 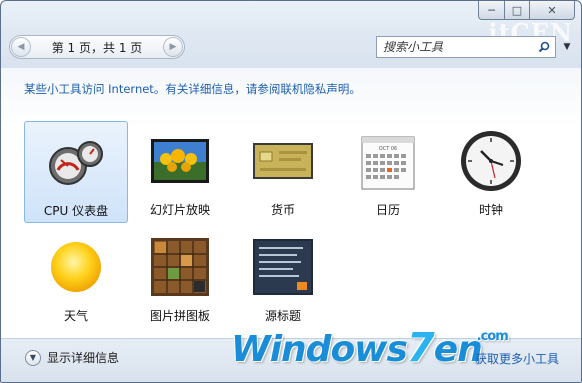 I want to click on chevron-left-icon: ◀, so click(x=21, y=47).